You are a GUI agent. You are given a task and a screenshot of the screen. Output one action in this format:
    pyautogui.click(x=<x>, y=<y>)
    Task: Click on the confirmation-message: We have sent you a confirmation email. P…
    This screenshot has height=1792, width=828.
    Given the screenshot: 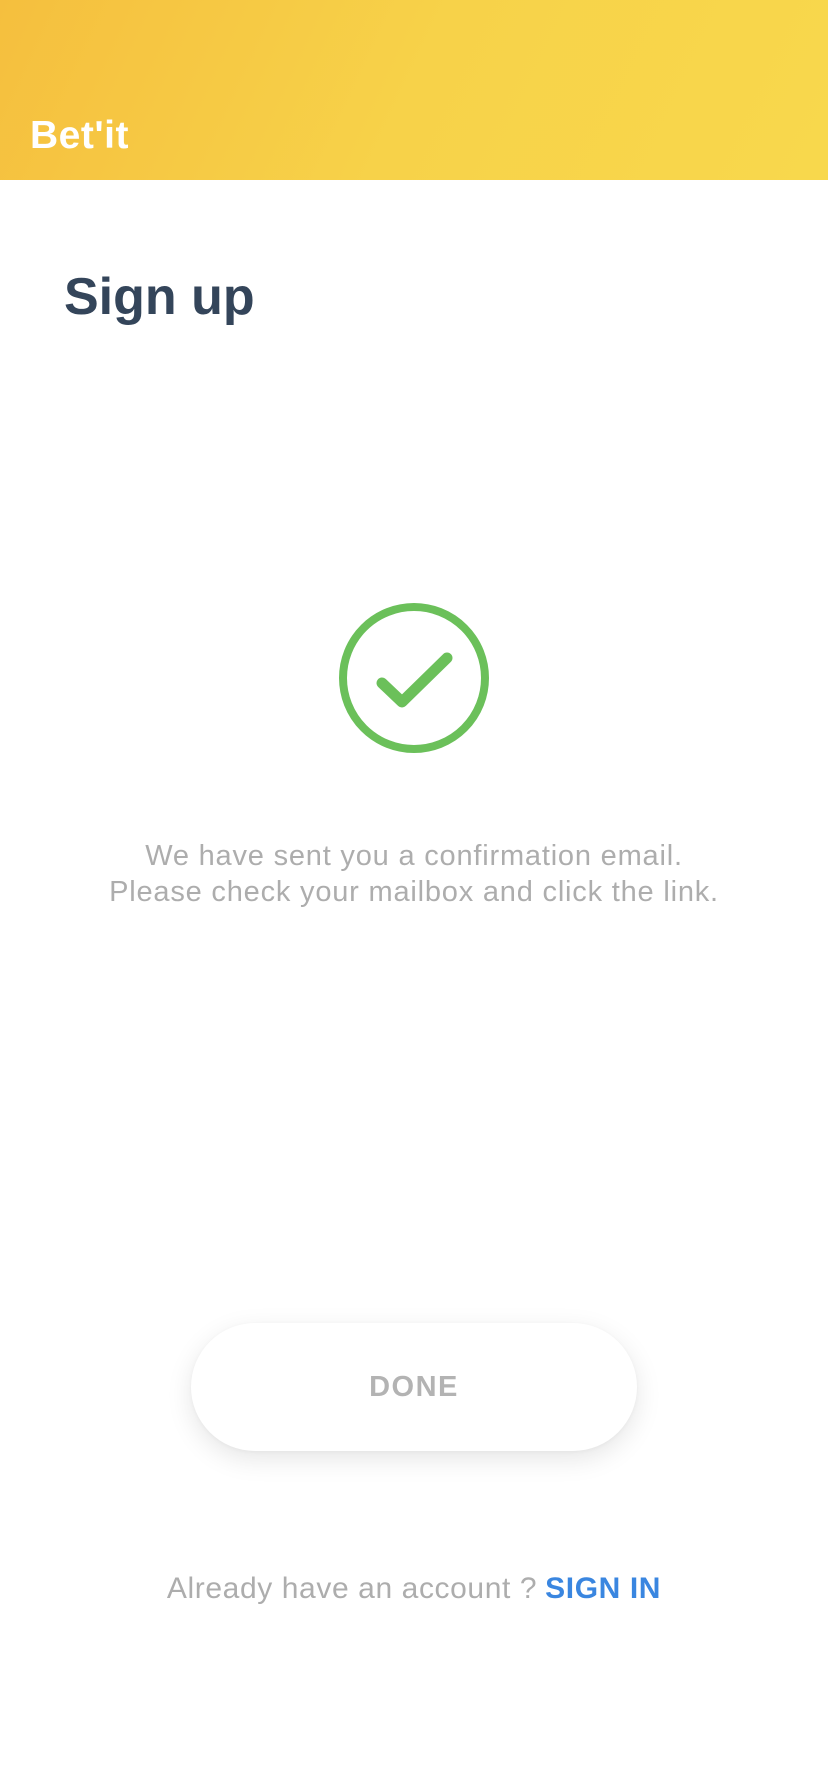 What is the action you would take?
    pyautogui.click(x=414, y=874)
    